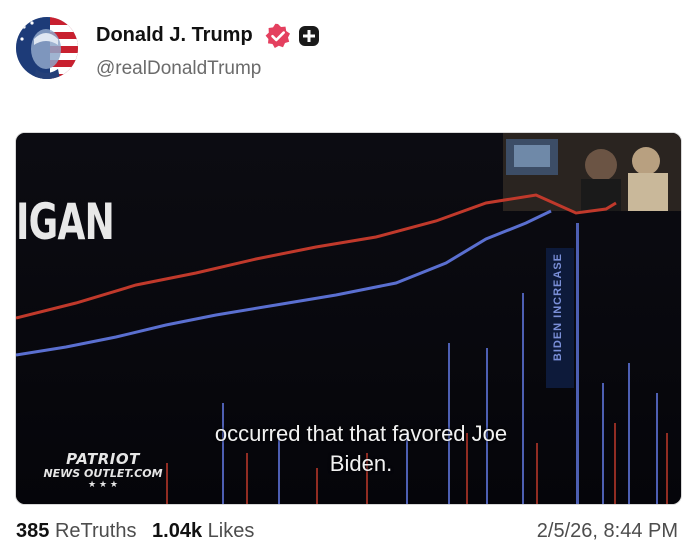 The width and height of the screenshot is (700, 557). I want to click on vertical-label: BIDEN INCREASE, so click(558, 307).